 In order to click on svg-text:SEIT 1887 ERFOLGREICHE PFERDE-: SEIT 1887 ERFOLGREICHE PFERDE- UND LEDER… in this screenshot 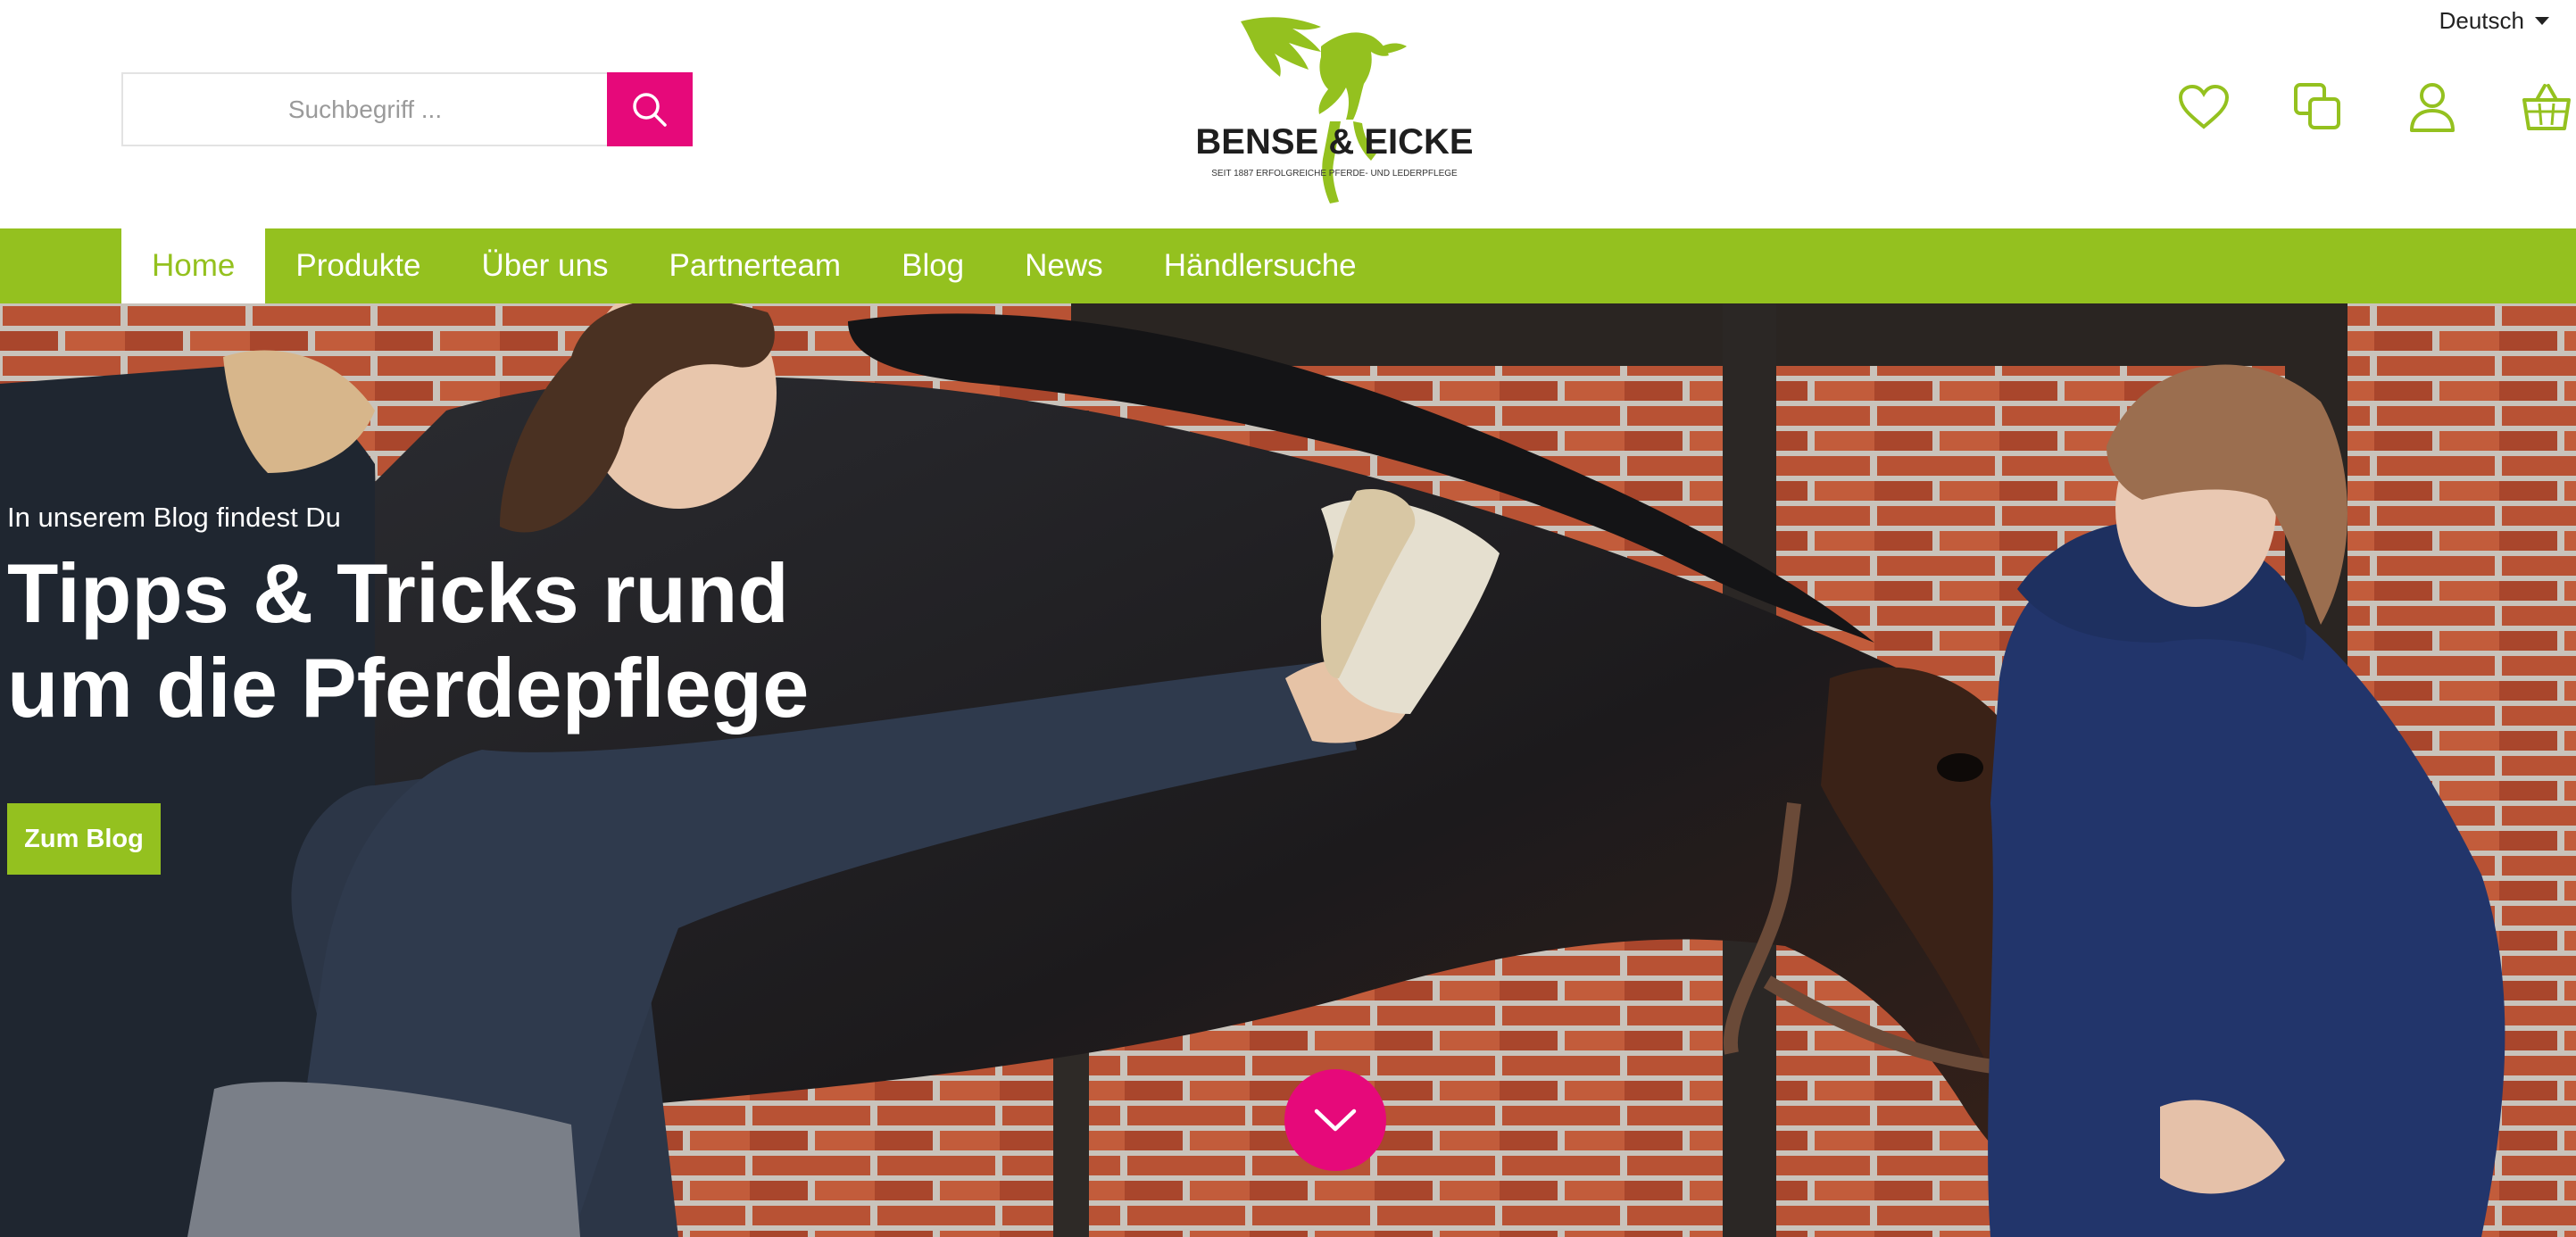, I will do `click(1335, 173)`.